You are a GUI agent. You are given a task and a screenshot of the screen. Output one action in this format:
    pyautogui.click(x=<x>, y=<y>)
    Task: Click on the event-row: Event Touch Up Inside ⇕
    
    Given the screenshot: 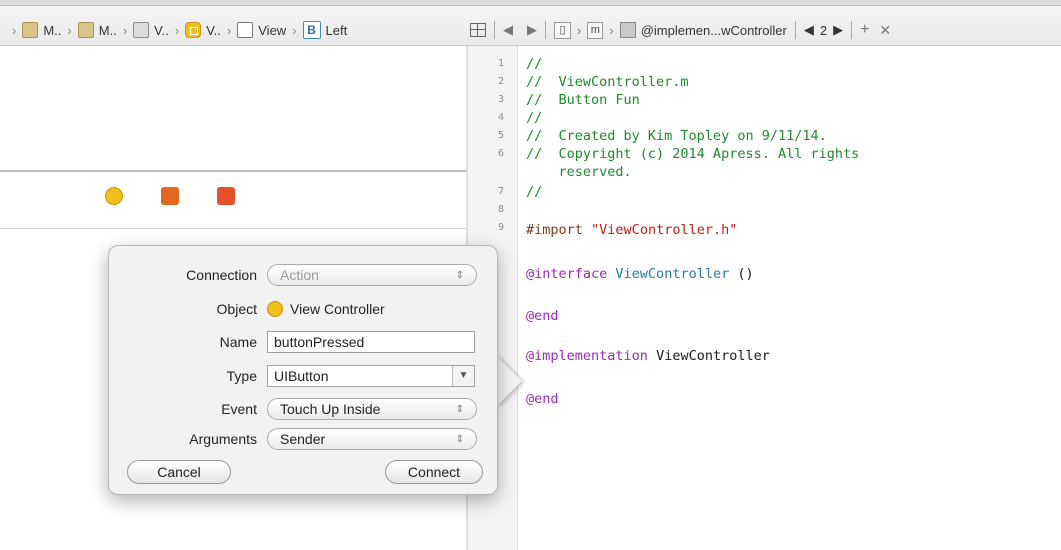 What is the action you would take?
    pyautogui.click(x=304, y=409)
    